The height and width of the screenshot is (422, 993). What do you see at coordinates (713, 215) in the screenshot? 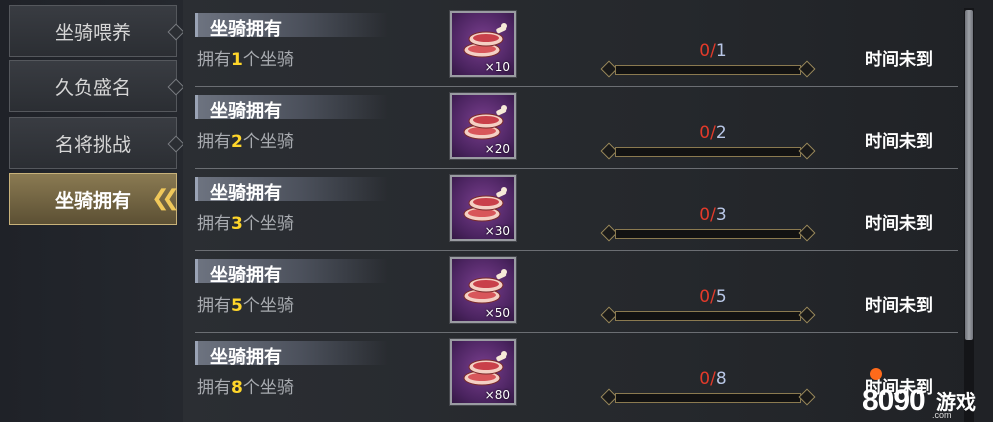
I see `progress-label: 0/3` at bounding box center [713, 215].